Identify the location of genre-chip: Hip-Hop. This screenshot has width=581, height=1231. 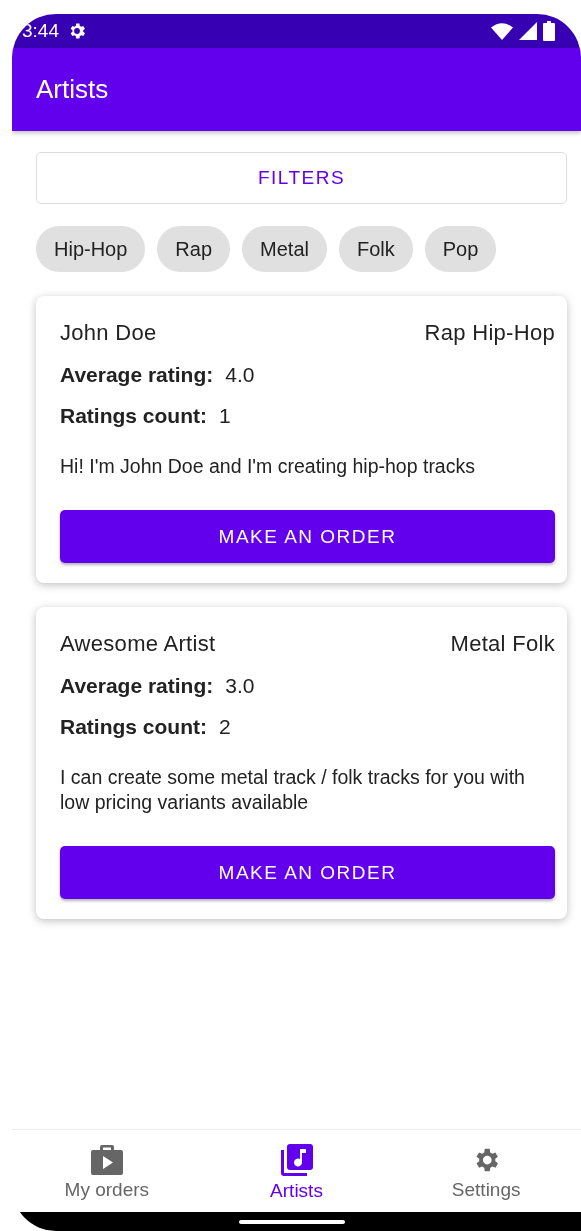
(91, 249).